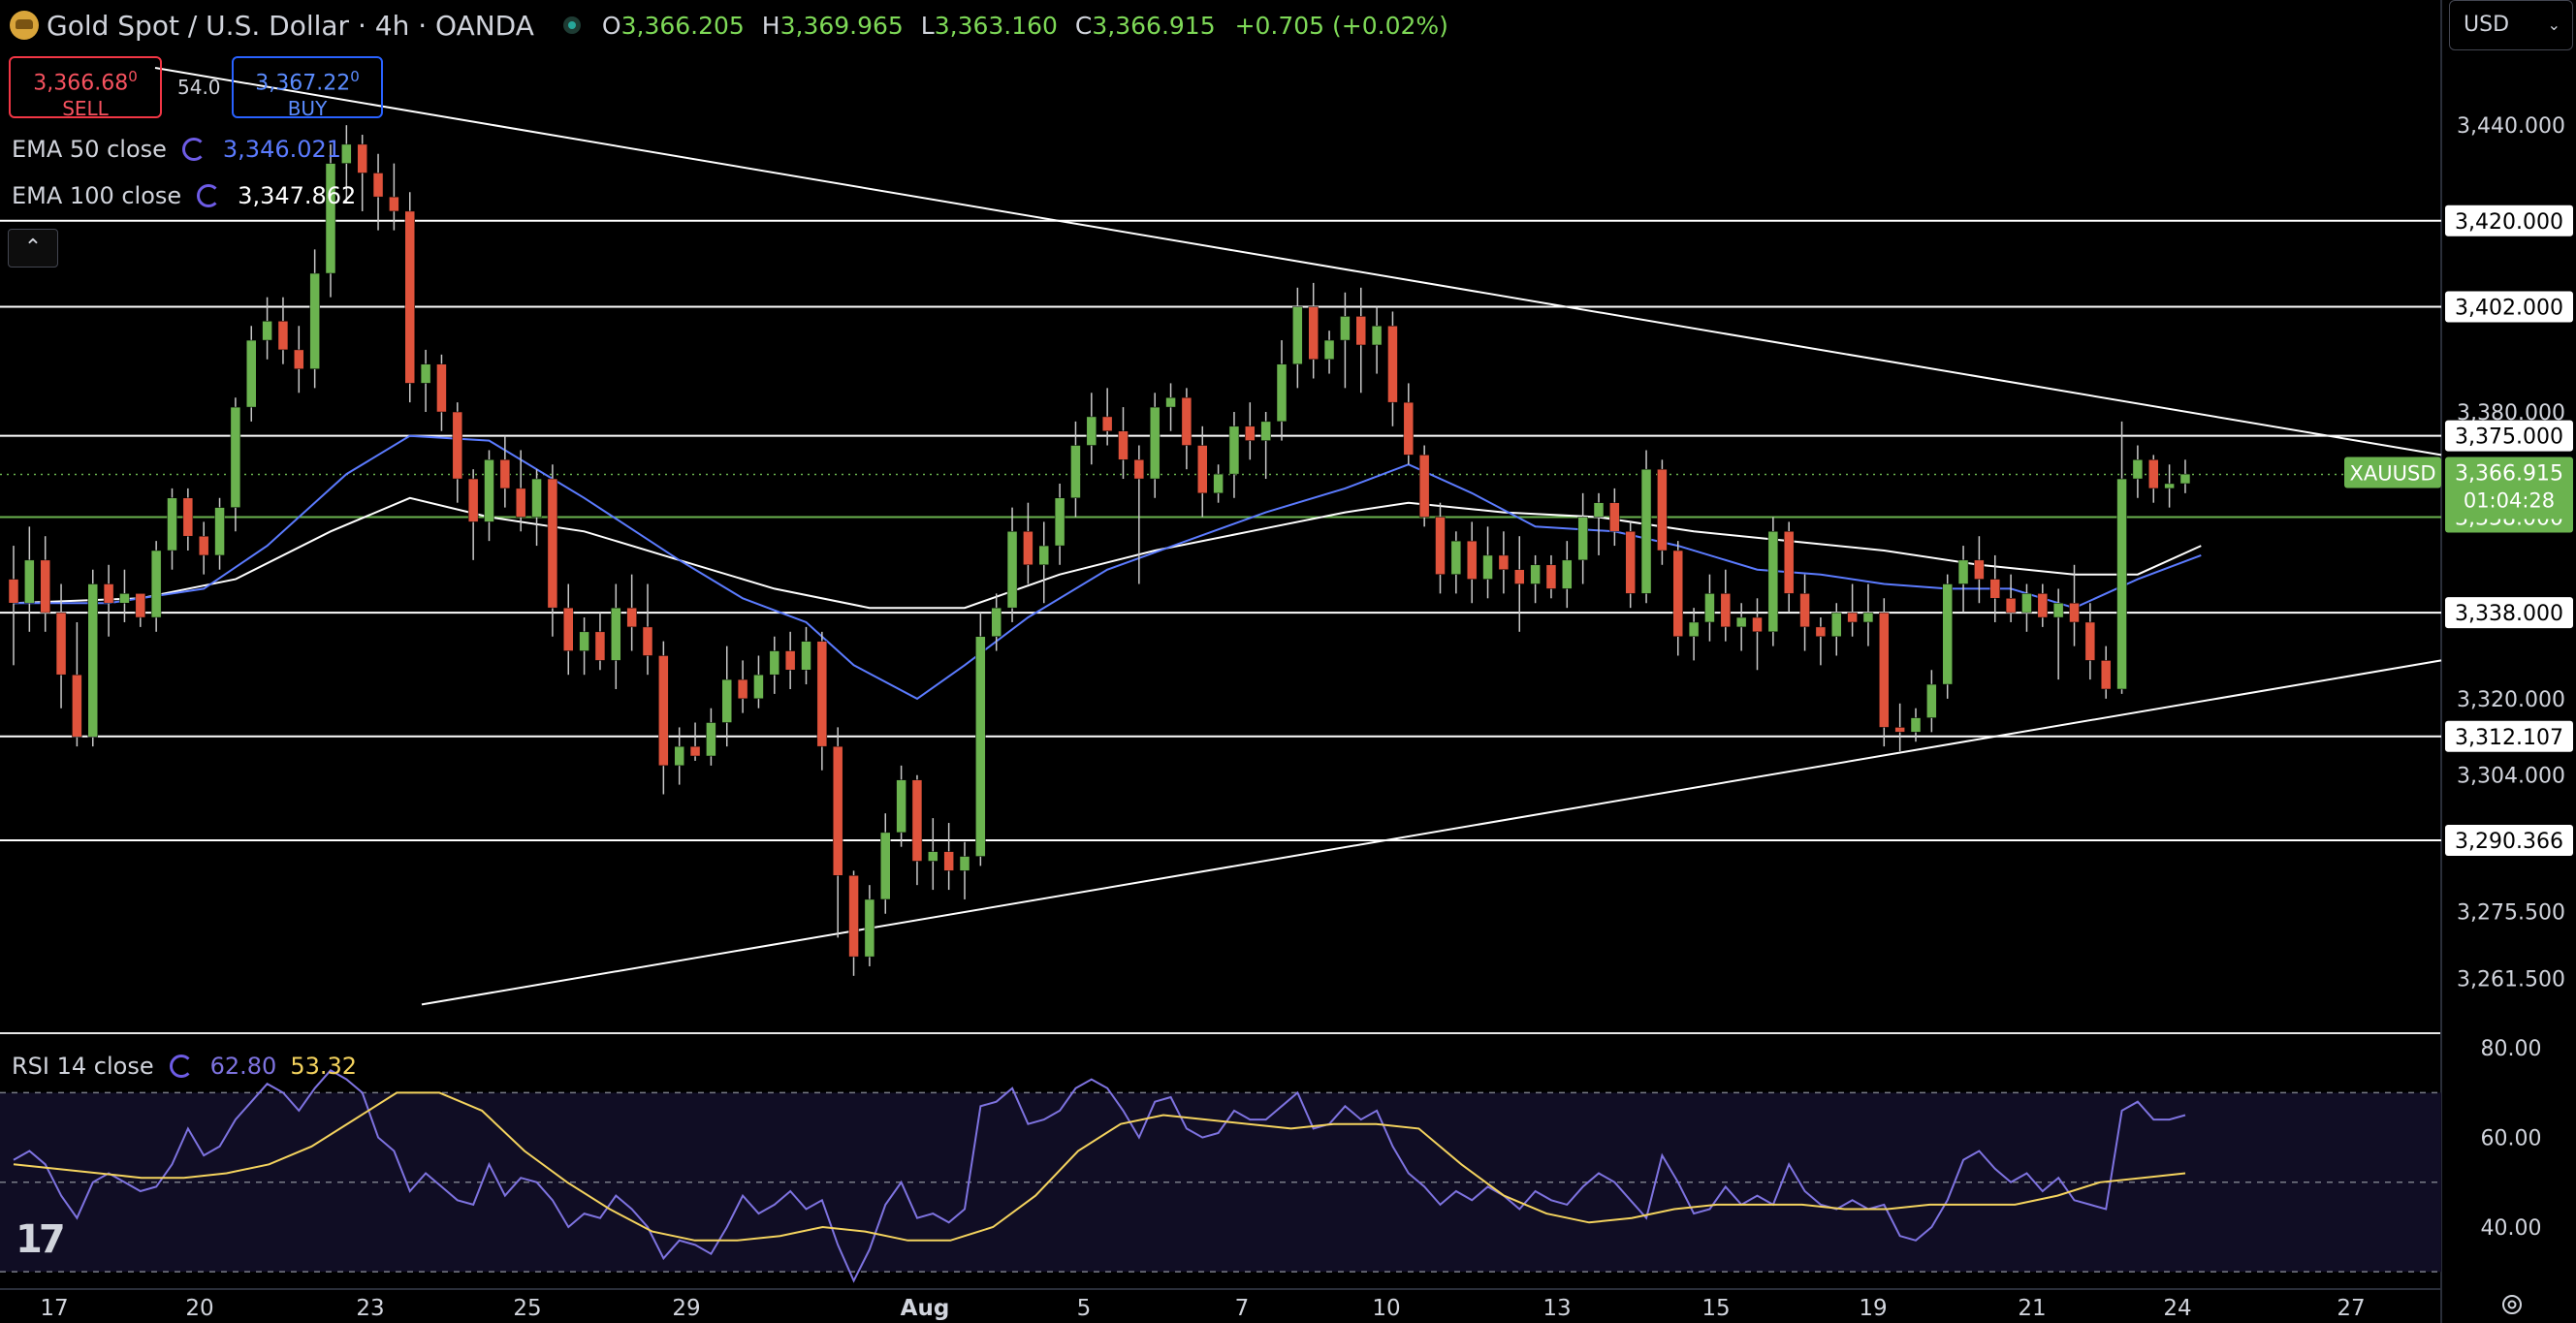 This screenshot has width=2576, height=1323. What do you see at coordinates (303, 84) in the screenshot?
I see `buy-price: 3,367.22` at bounding box center [303, 84].